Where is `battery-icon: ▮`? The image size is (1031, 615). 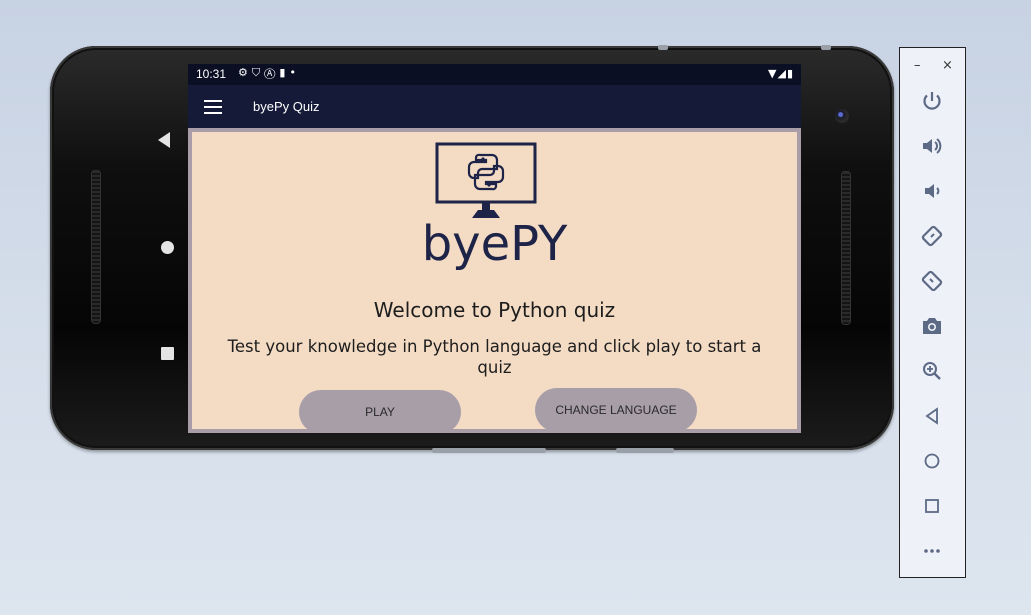
battery-icon: ▮ is located at coordinates (790, 73).